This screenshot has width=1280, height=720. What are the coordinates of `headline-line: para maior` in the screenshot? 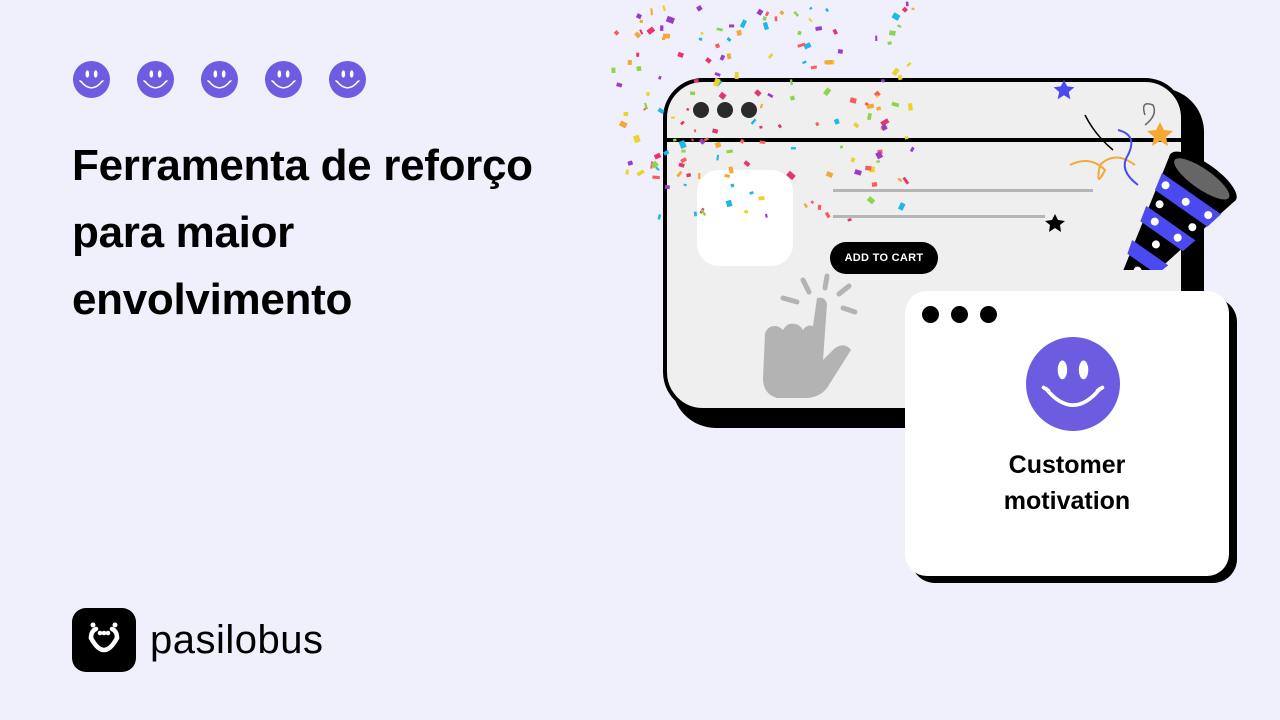 It's located at (183, 232).